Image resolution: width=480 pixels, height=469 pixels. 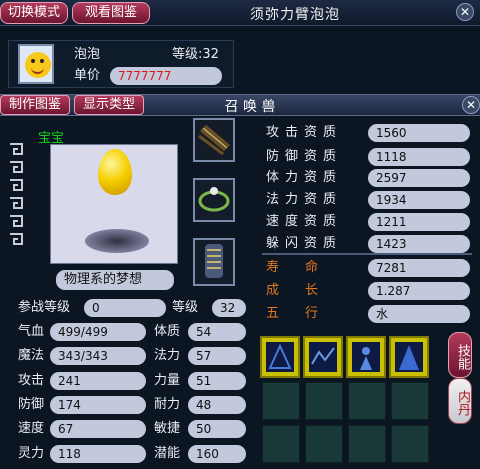 I want to click on display-type-button: 显示类型, so click(x=109, y=105).